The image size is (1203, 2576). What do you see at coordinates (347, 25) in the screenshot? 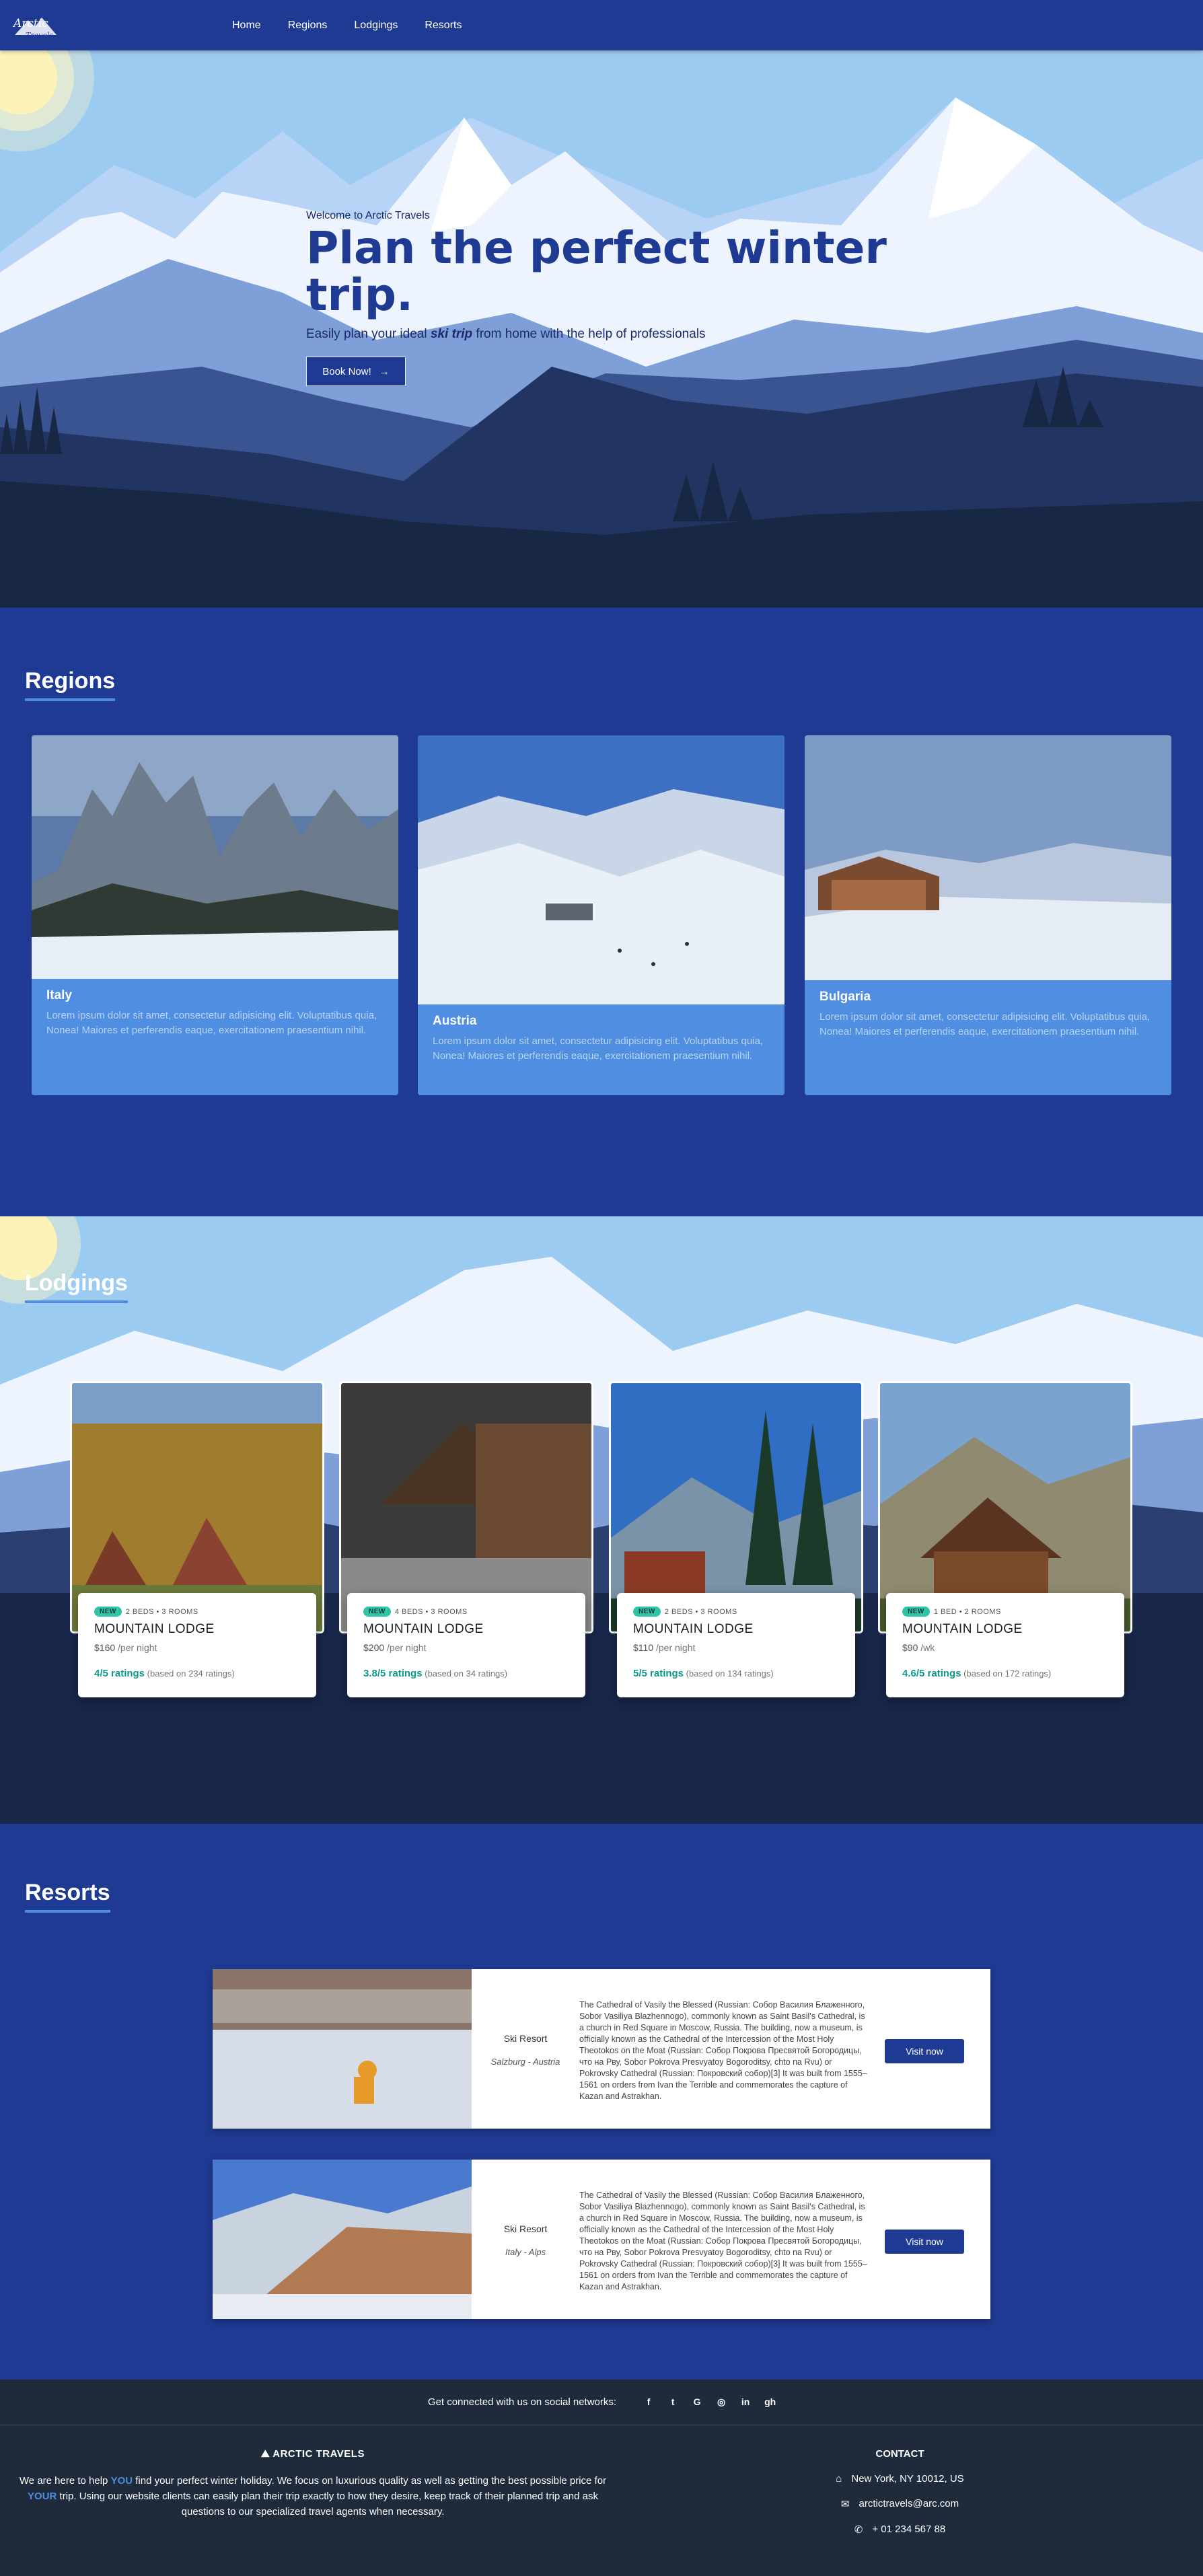
I see `nav-links: Home Regions Lodgings Resorts` at bounding box center [347, 25].